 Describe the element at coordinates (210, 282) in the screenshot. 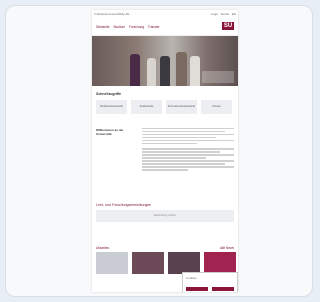

I see `cookie-banner: Cookies` at that location.